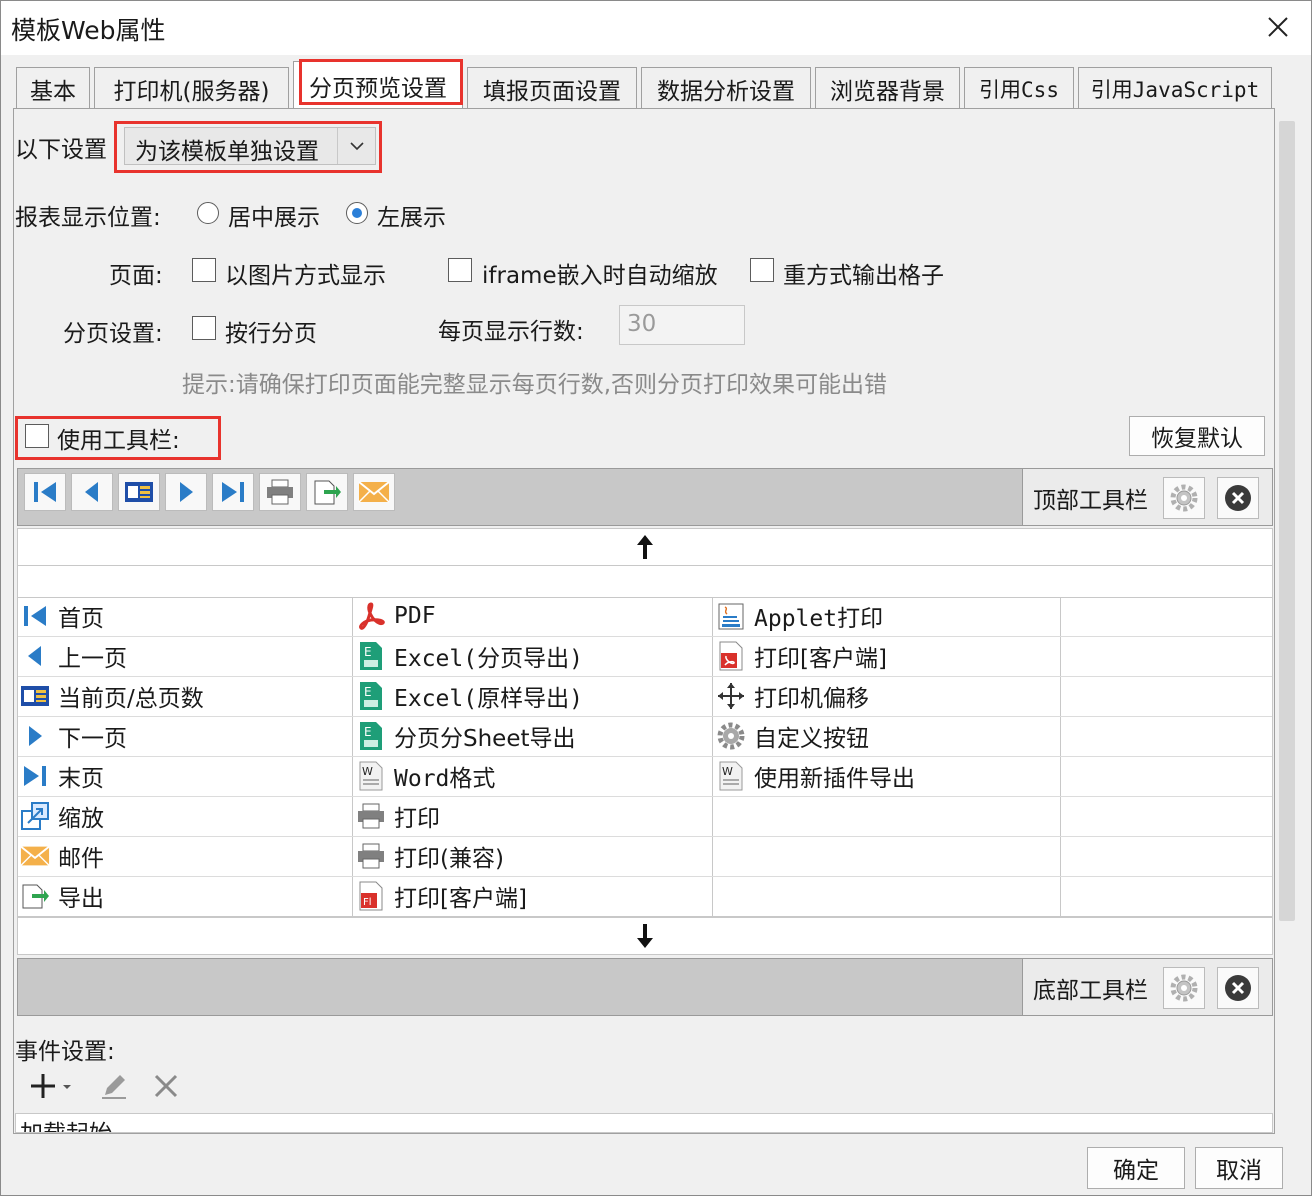 The image size is (1312, 1196). I want to click on item-word: W Word格式, so click(425, 776).